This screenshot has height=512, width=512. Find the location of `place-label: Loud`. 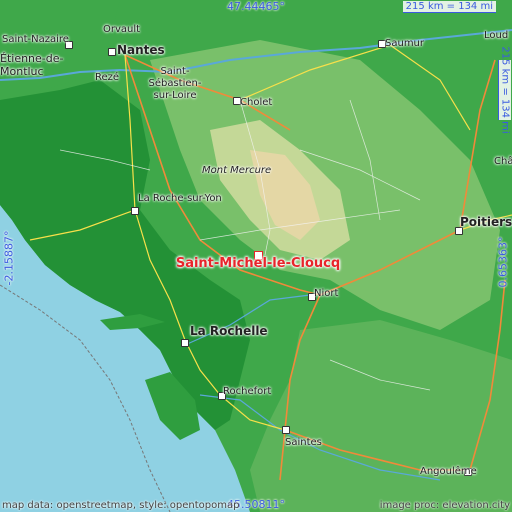

place-label: Loud is located at coordinates (496, 35).